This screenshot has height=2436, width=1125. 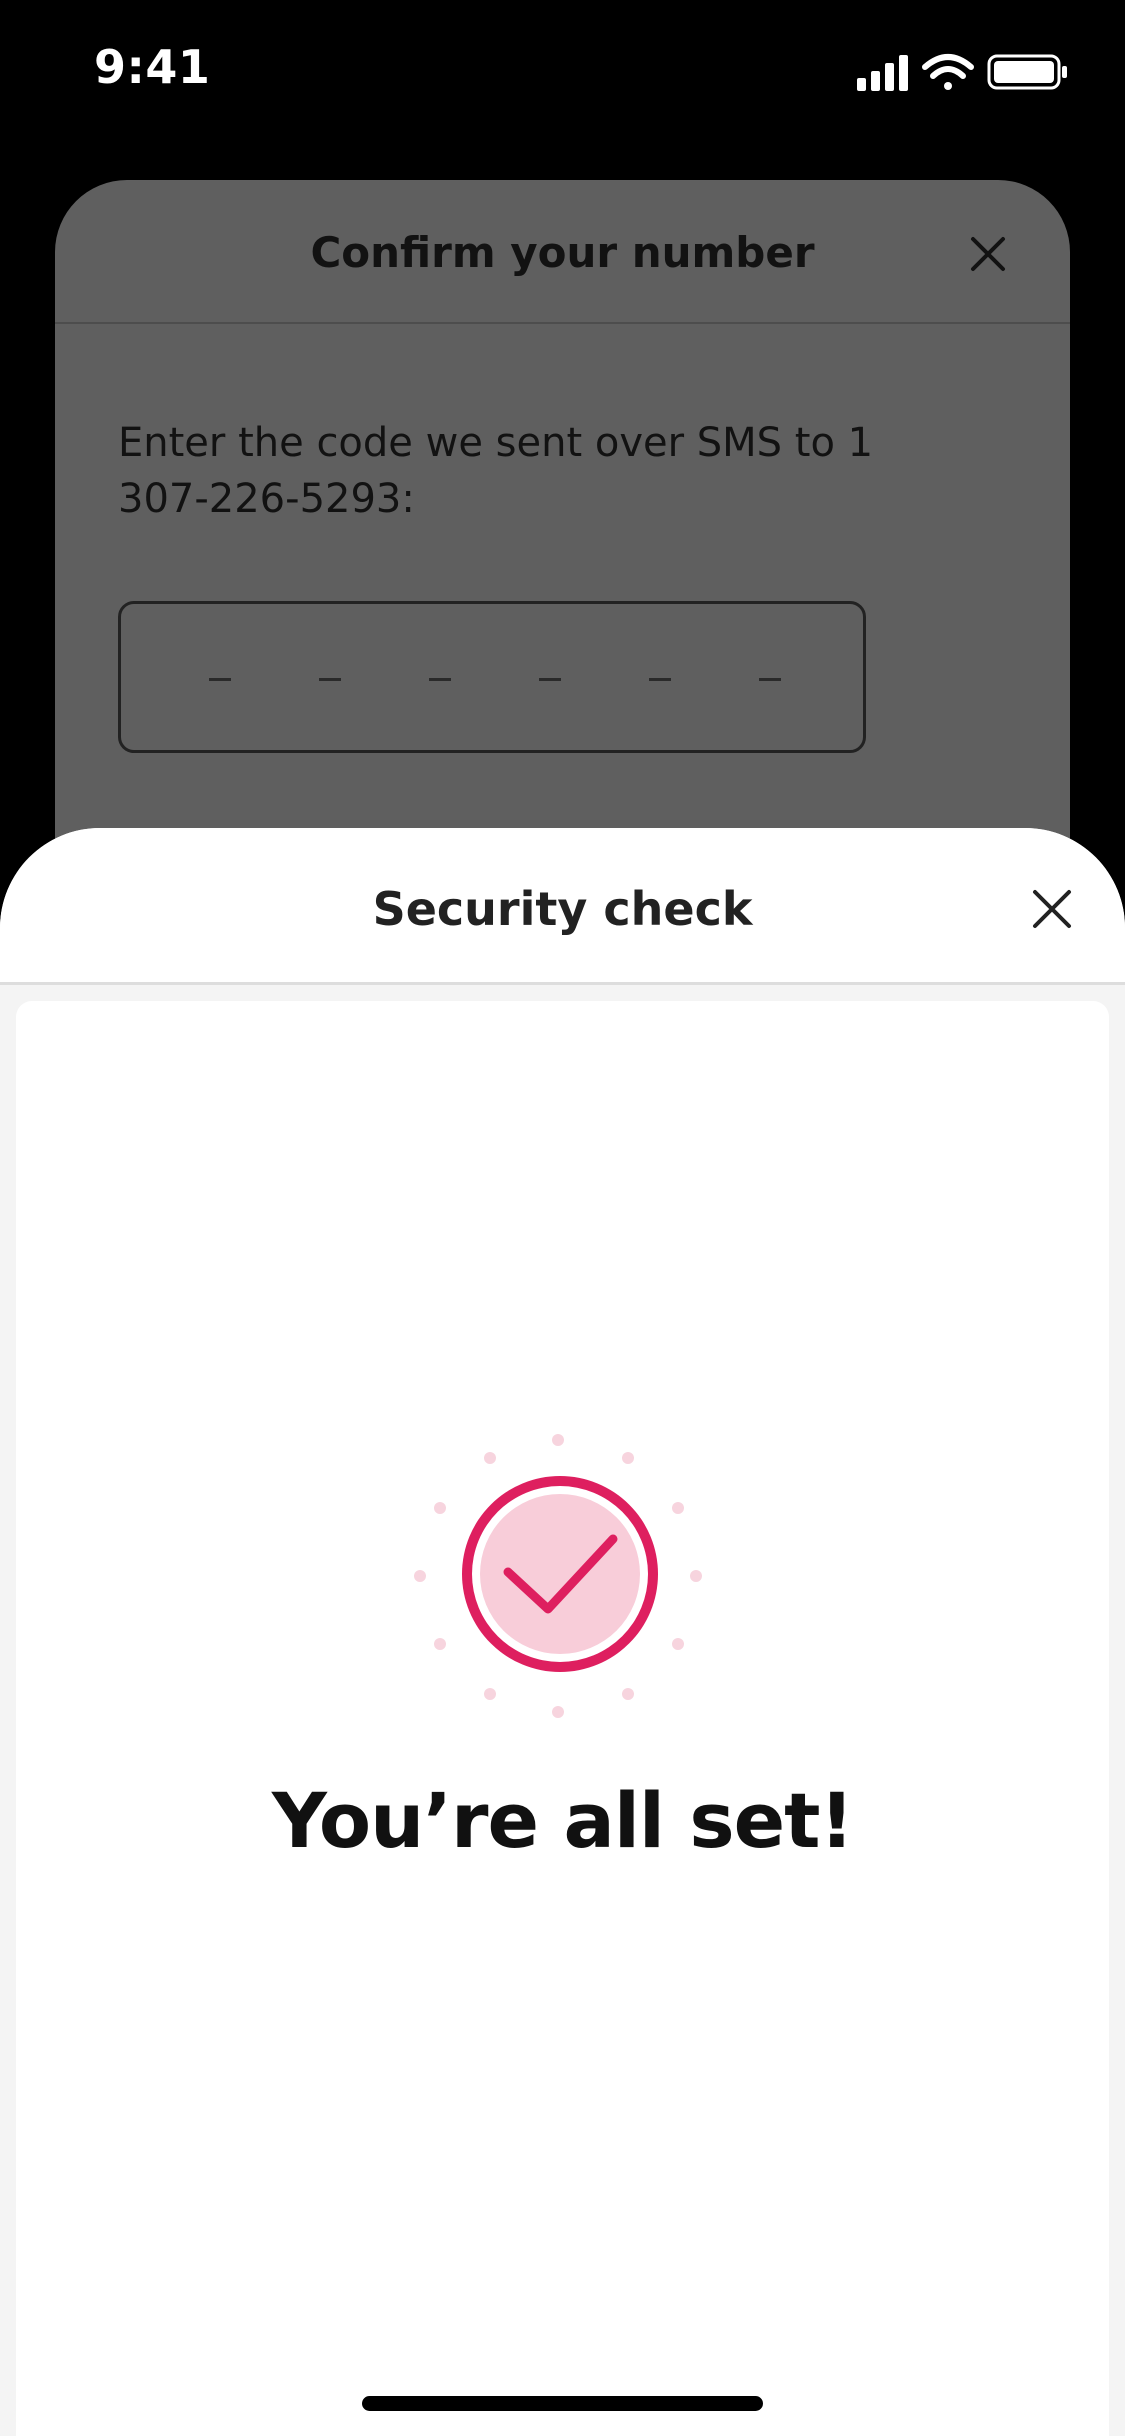 I want to click on status-time: 9:41, so click(x=152, y=67).